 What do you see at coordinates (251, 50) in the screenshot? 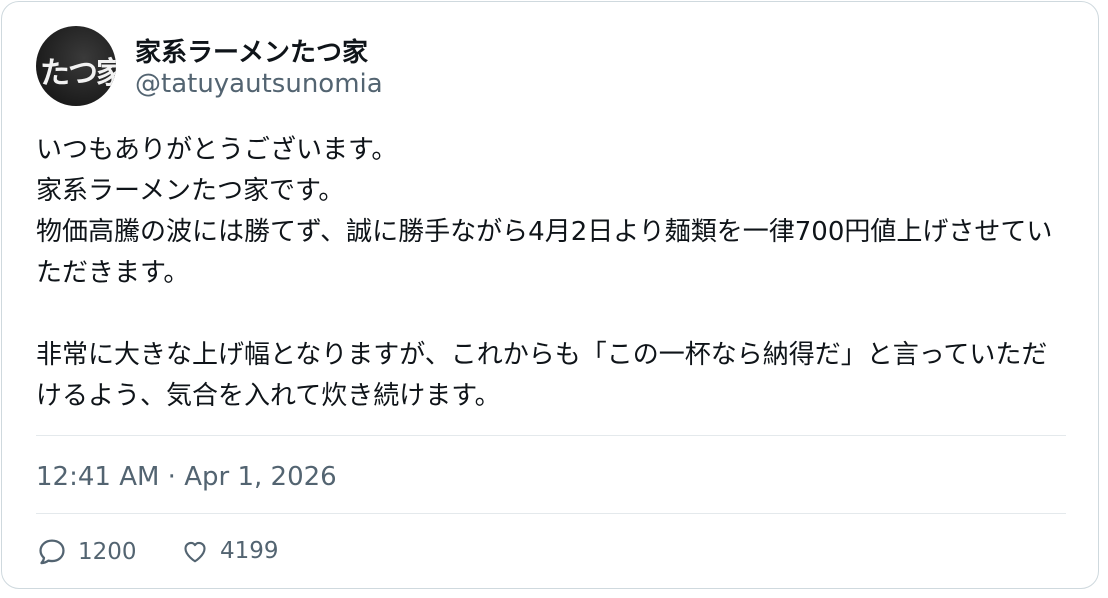
I see `display-name: 家系ラーメンたつ家` at bounding box center [251, 50].